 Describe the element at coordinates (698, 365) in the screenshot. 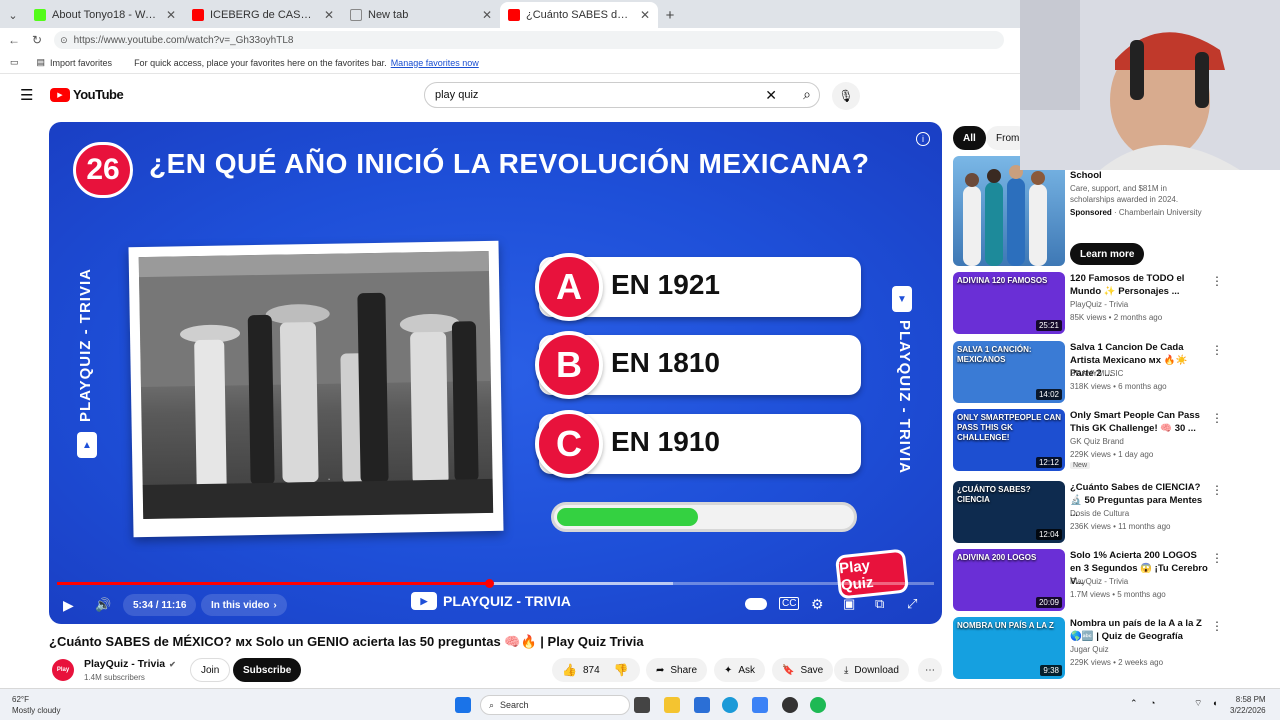

I see `answer-b: B EN 1810` at that location.